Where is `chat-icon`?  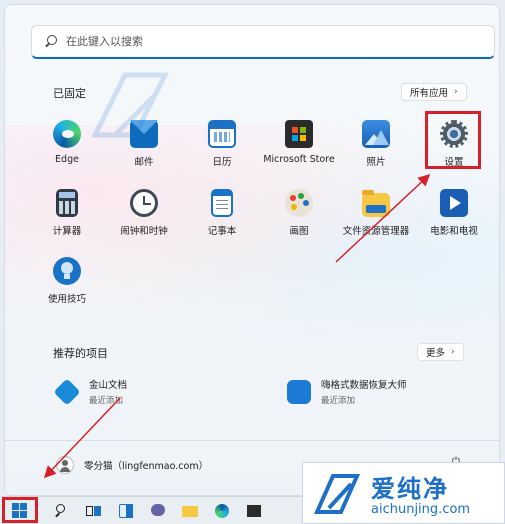
chat-icon is located at coordinates (158, 511).